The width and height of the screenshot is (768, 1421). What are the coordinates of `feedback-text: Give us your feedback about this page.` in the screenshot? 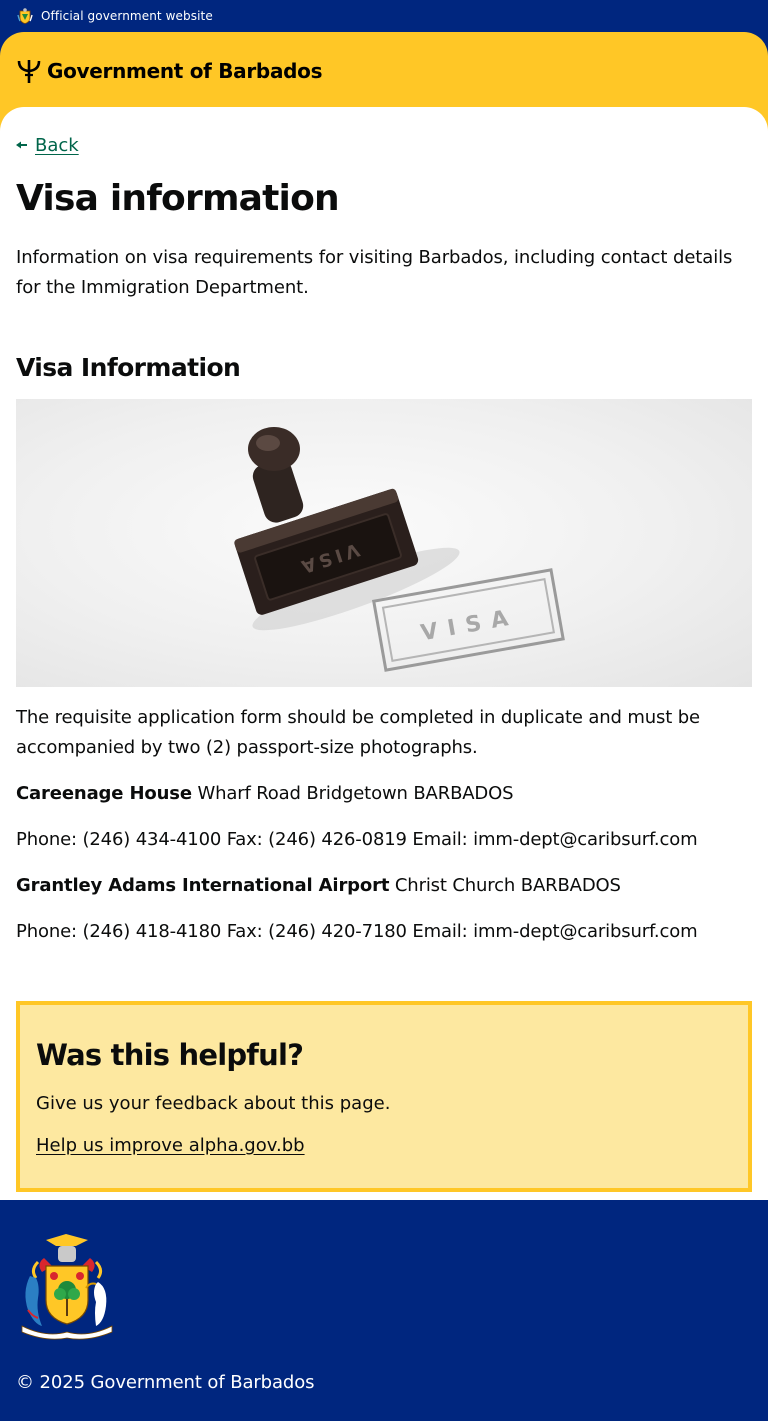 It's located at (213, 1103).